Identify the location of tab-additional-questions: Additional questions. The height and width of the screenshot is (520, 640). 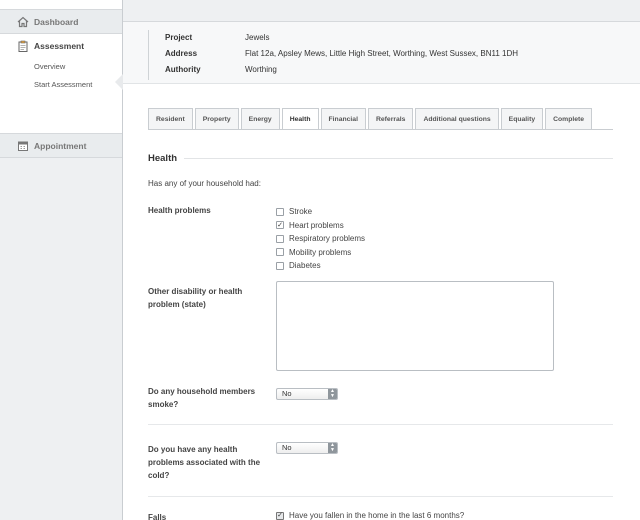
(457, 118).